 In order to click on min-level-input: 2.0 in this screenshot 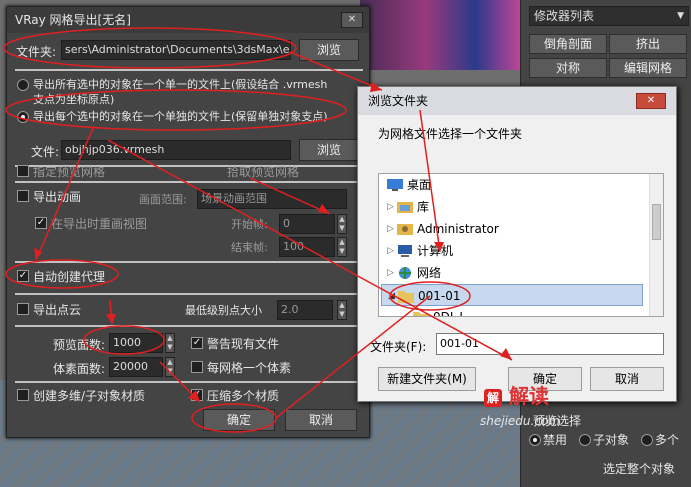, I will do `click(305, 310)`.